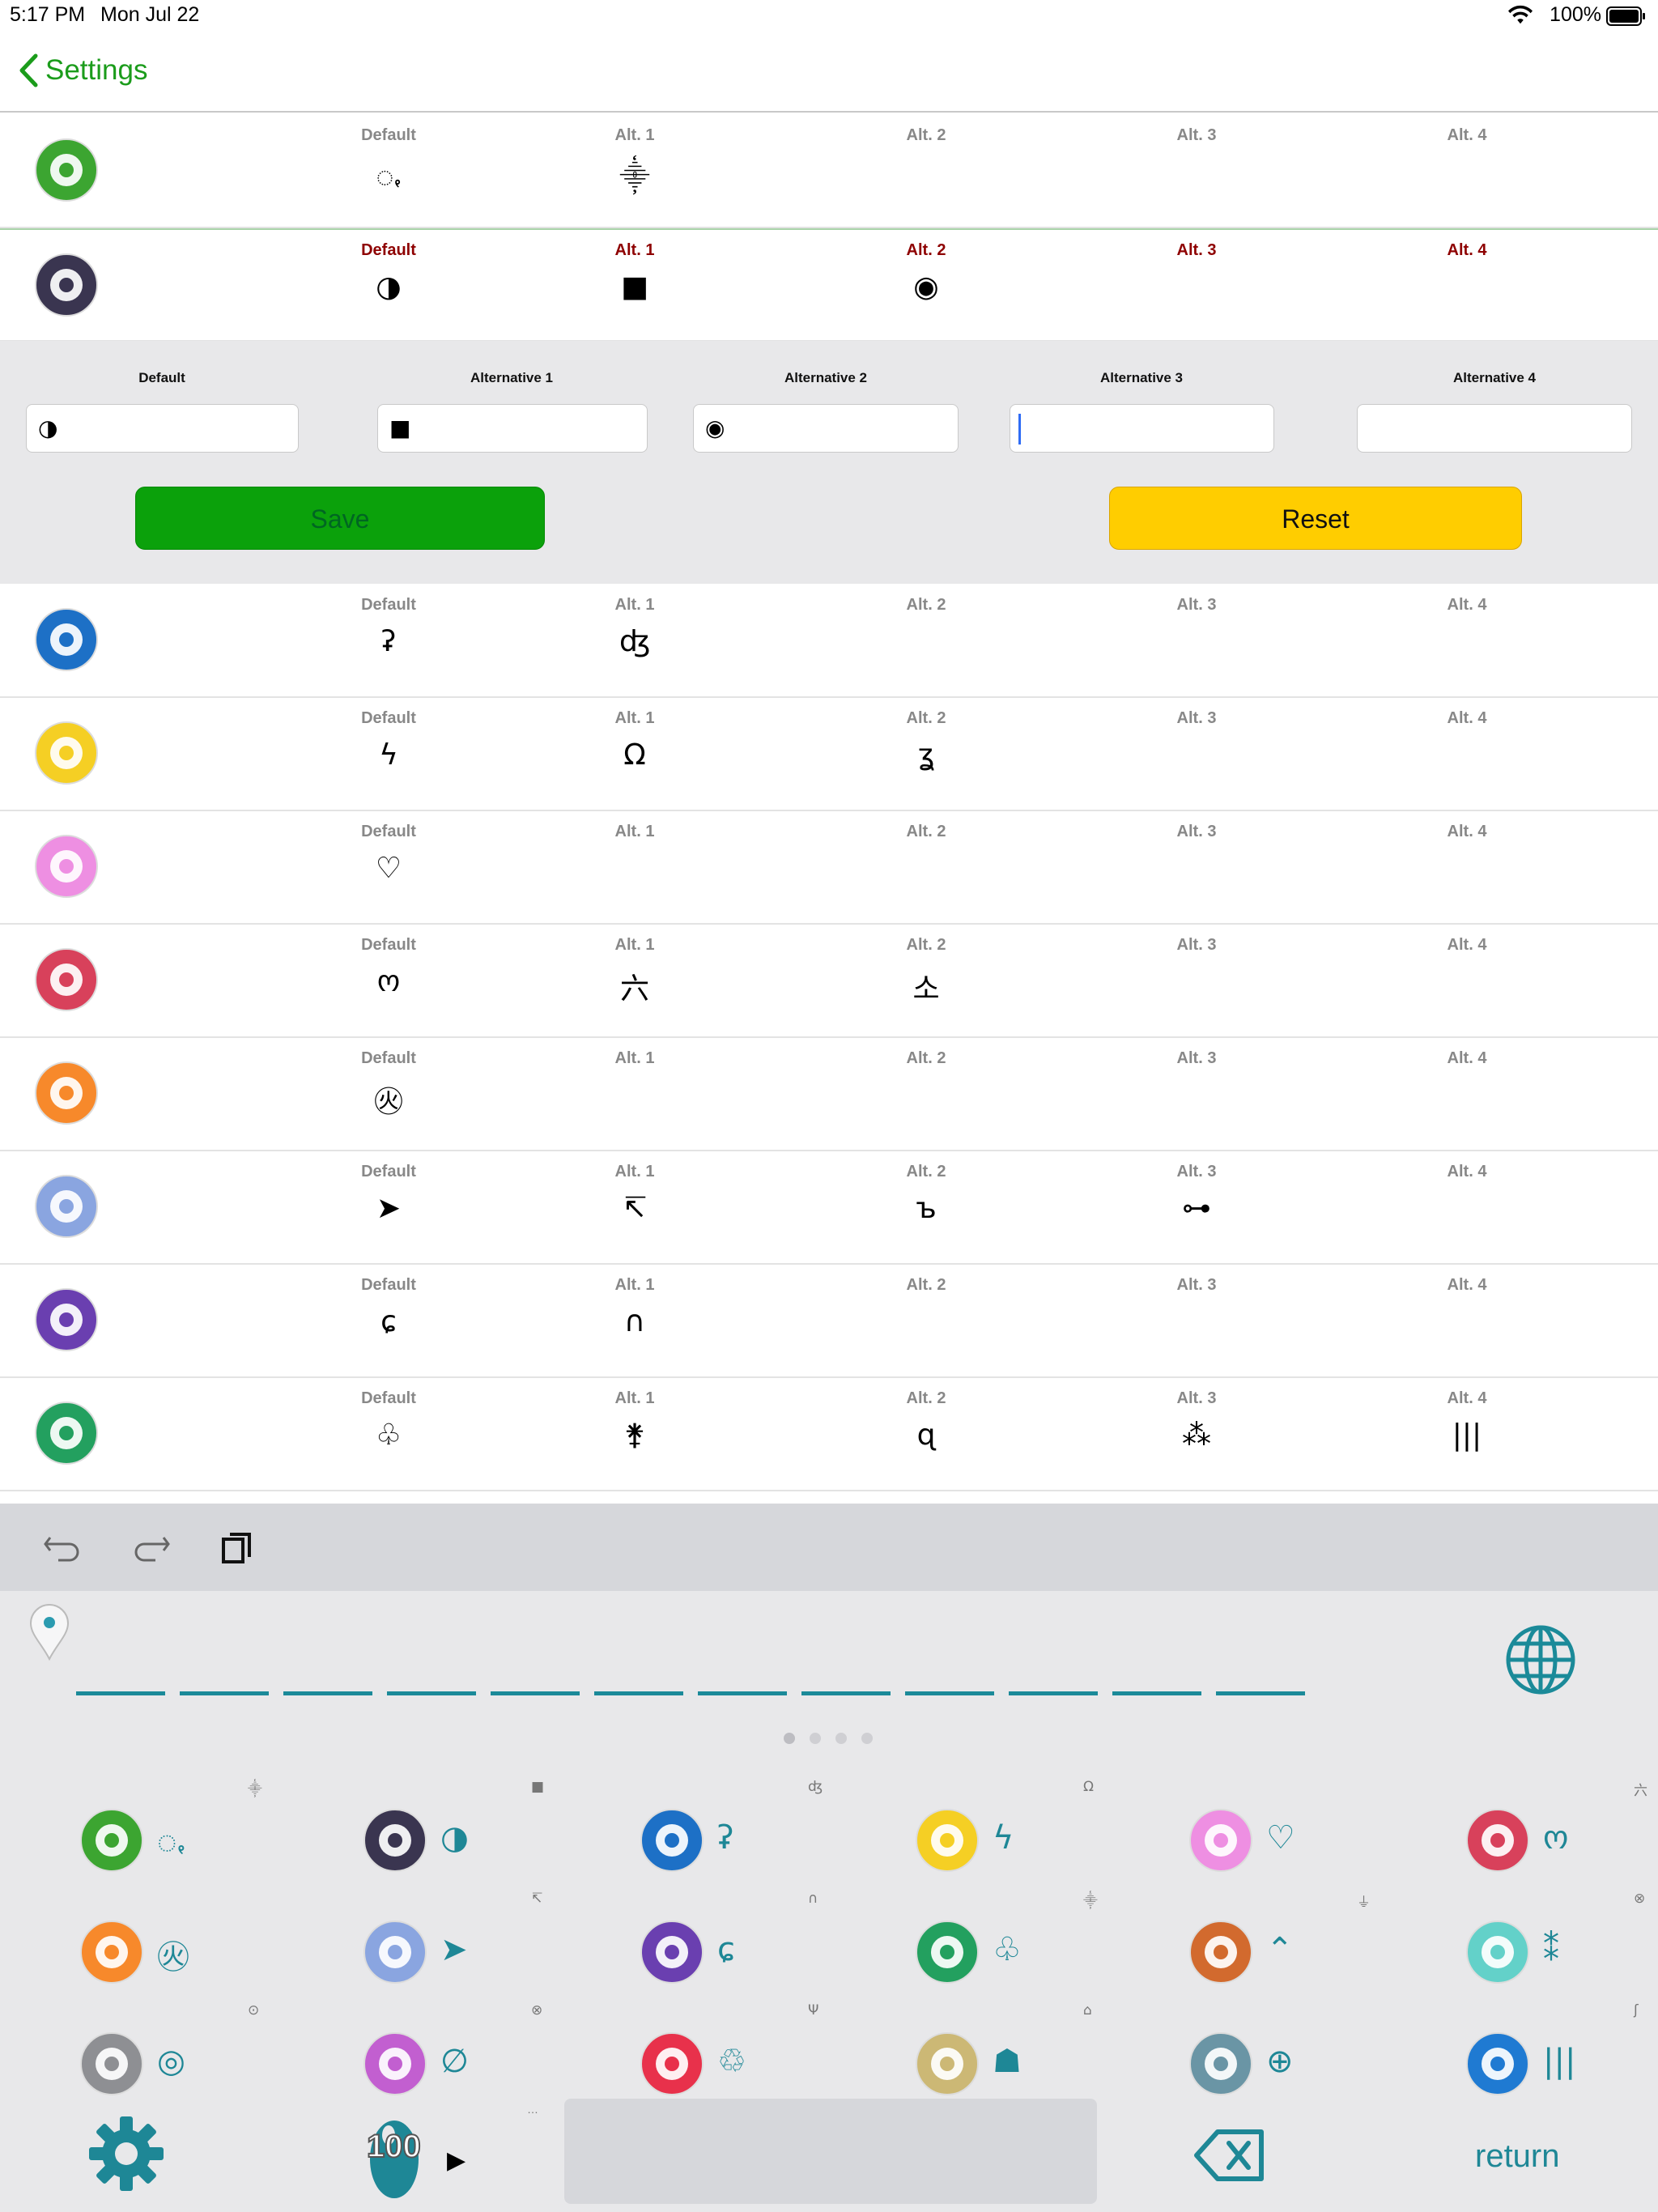 Image resolution: width=1658 pixels, height=2212 pixels. Describe the element at coordinates (829, 1322) in the screenshot. I see `type-row-ghost: Default ɕ Alt. 1 ∩ Alt. 2 Alt. 3 Alt. 4` at that location.